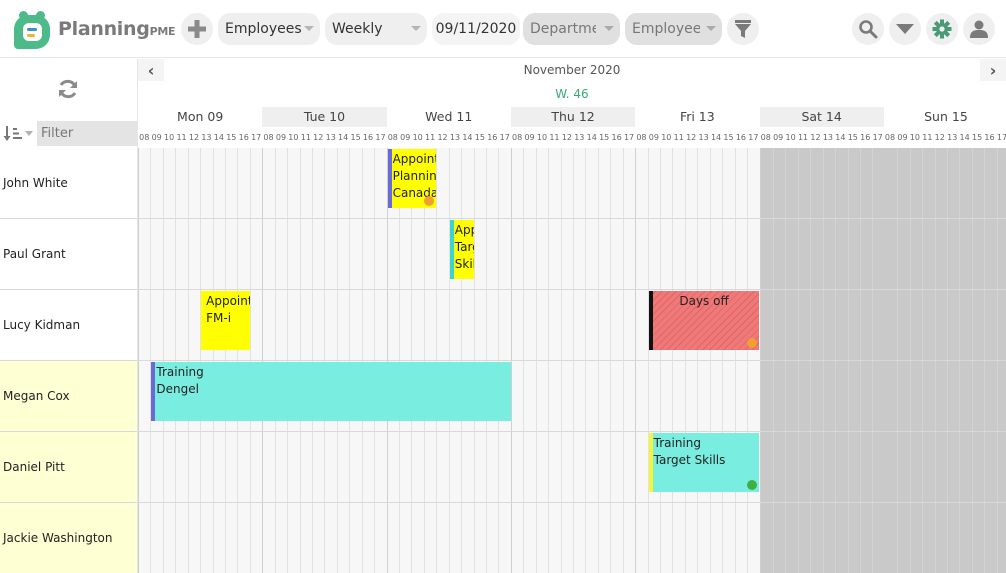  What do you see at coordinates (331, 391) in the screenshot?
I see `schedule-event: Training Dengel` at bounding box center [331, 391].